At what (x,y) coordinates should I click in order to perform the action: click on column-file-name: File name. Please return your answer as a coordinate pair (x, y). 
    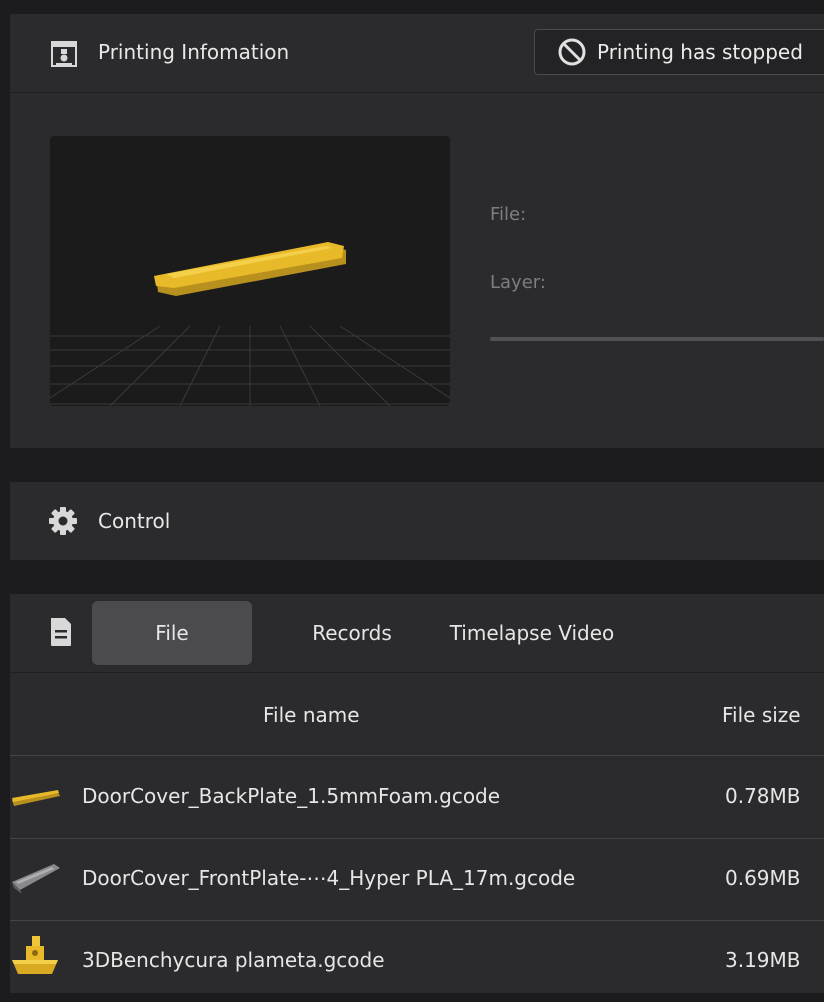
    Looking at the image, I should click on (311, 715).